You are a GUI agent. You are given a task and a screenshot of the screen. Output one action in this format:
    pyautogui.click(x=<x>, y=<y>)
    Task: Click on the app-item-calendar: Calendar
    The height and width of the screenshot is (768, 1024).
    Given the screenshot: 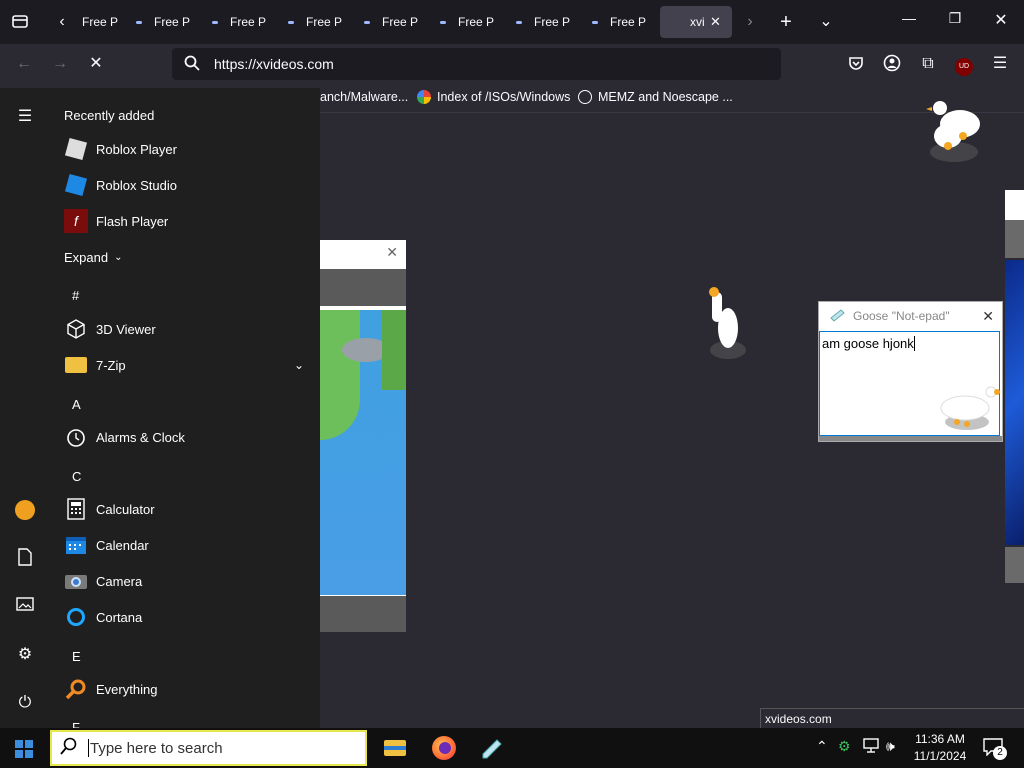 What is the action you would take?
    pyautogui.click(x=106, y=545)
    